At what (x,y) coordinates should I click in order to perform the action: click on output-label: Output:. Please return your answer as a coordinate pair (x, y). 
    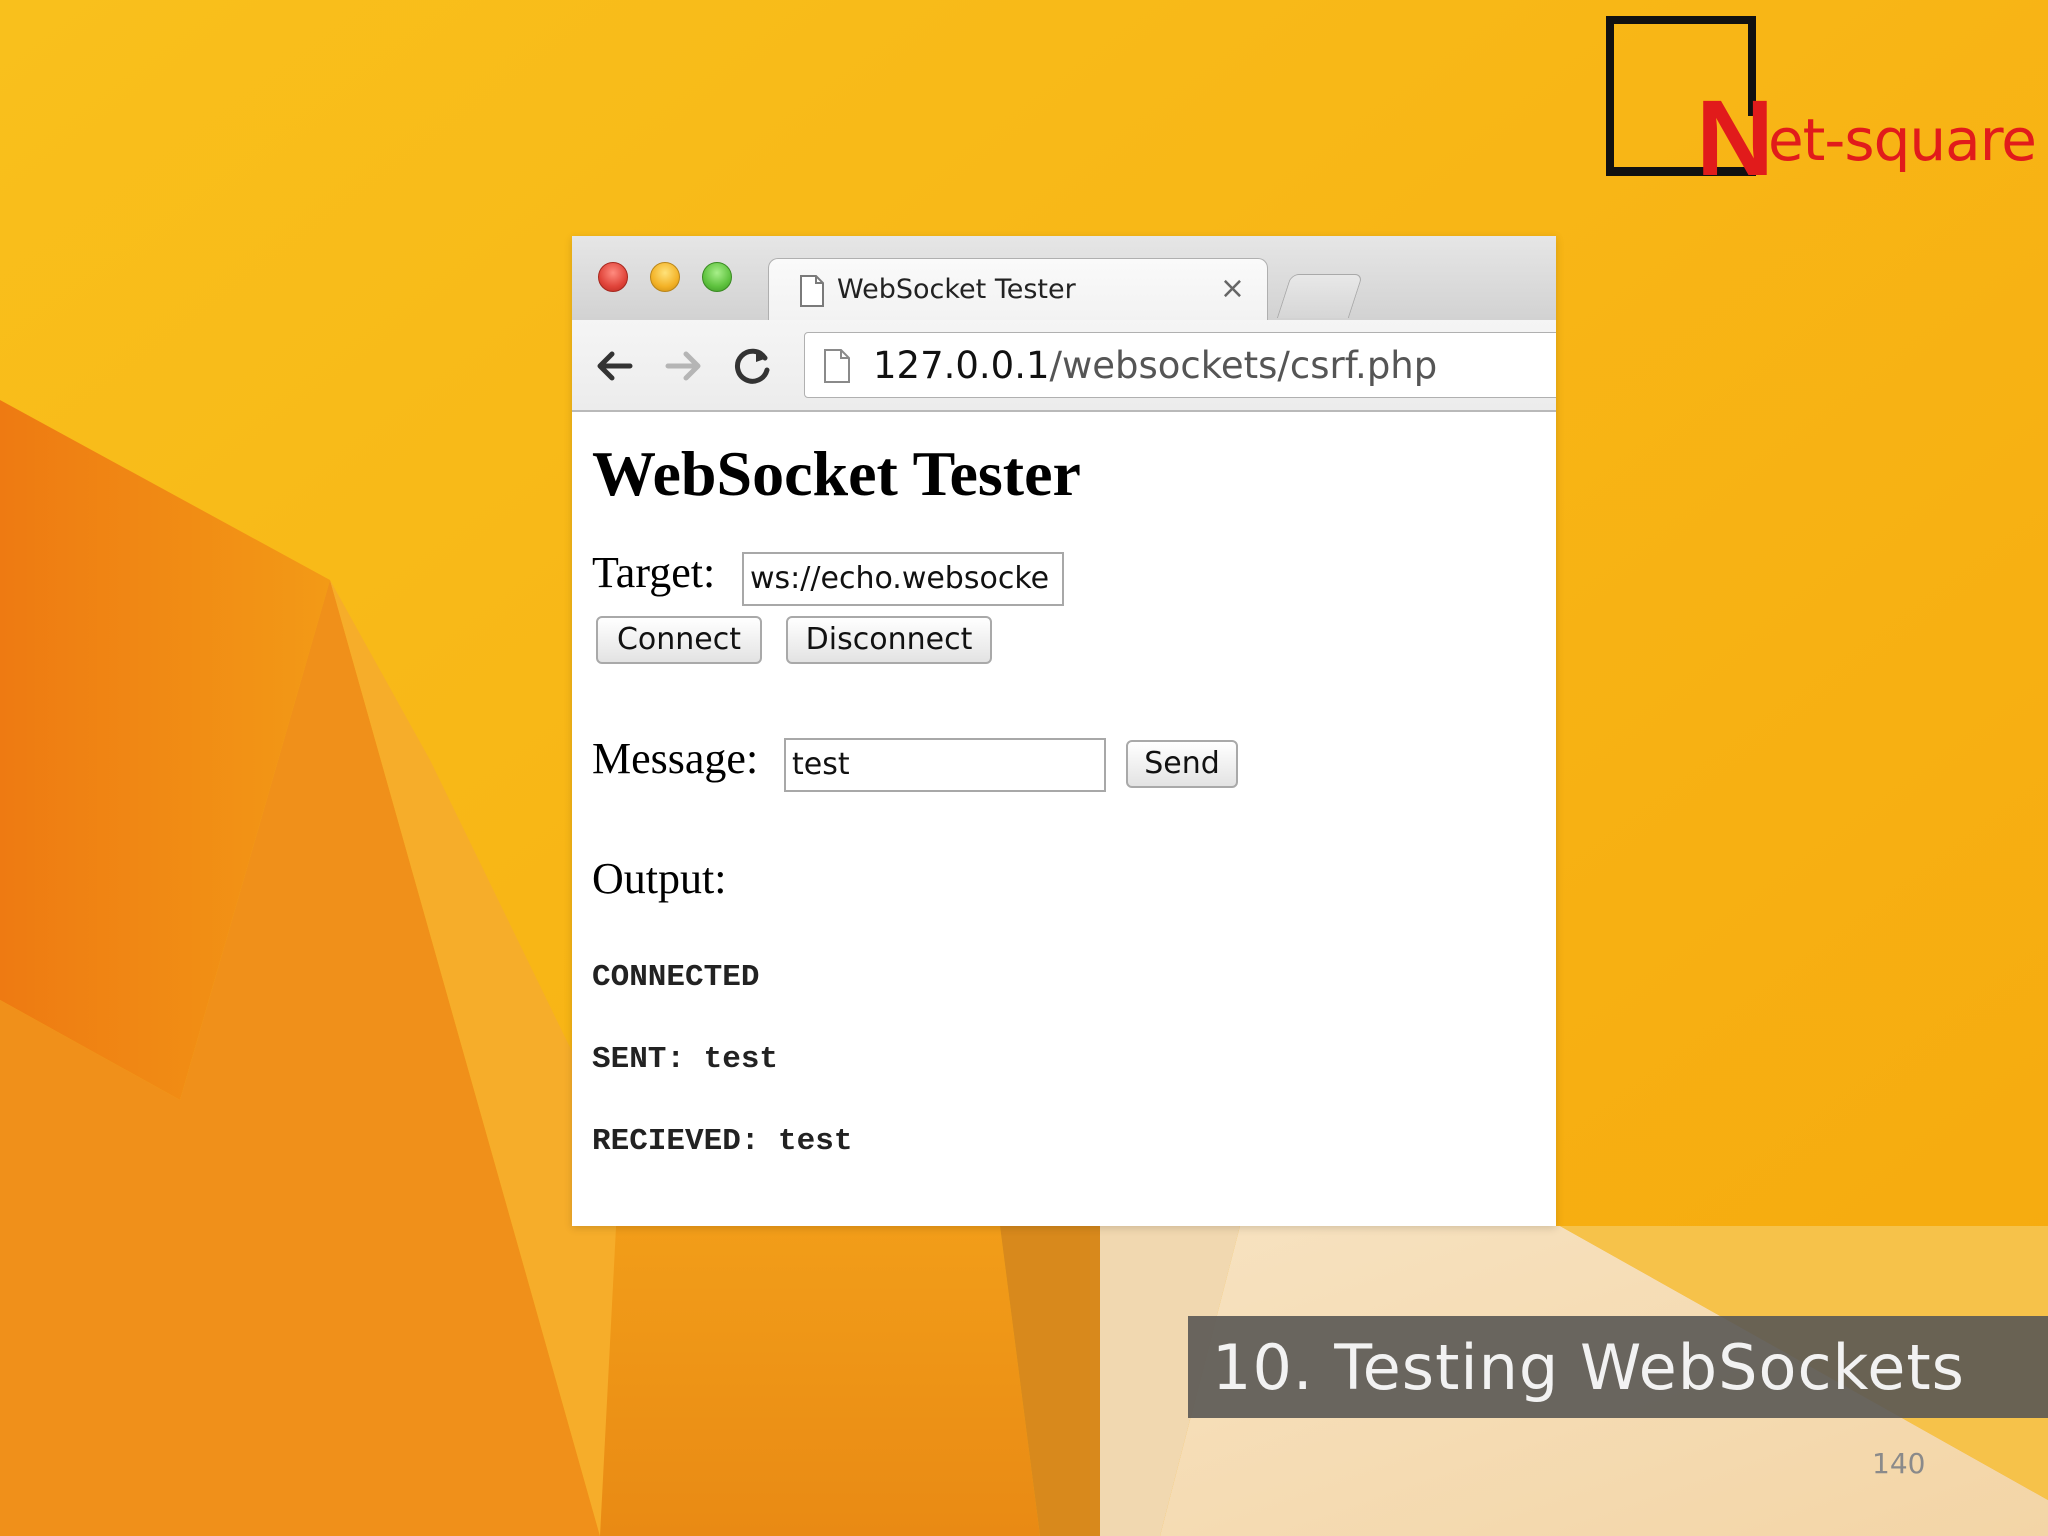
    Looking at the image, I should click on (659, 878).